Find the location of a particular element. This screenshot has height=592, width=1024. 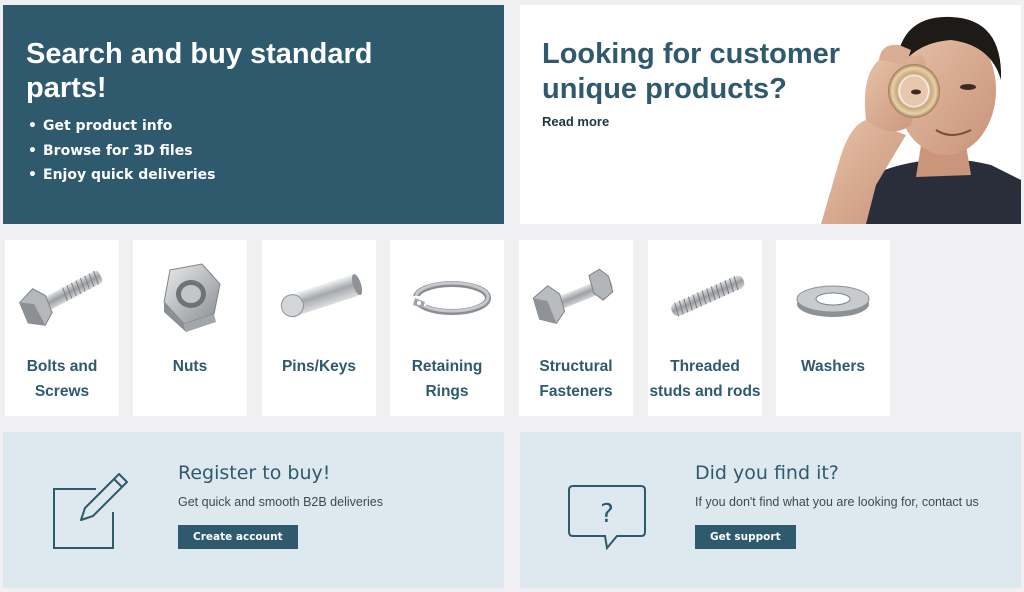

read-more-link: Read more is located at coordinates (575, 121).